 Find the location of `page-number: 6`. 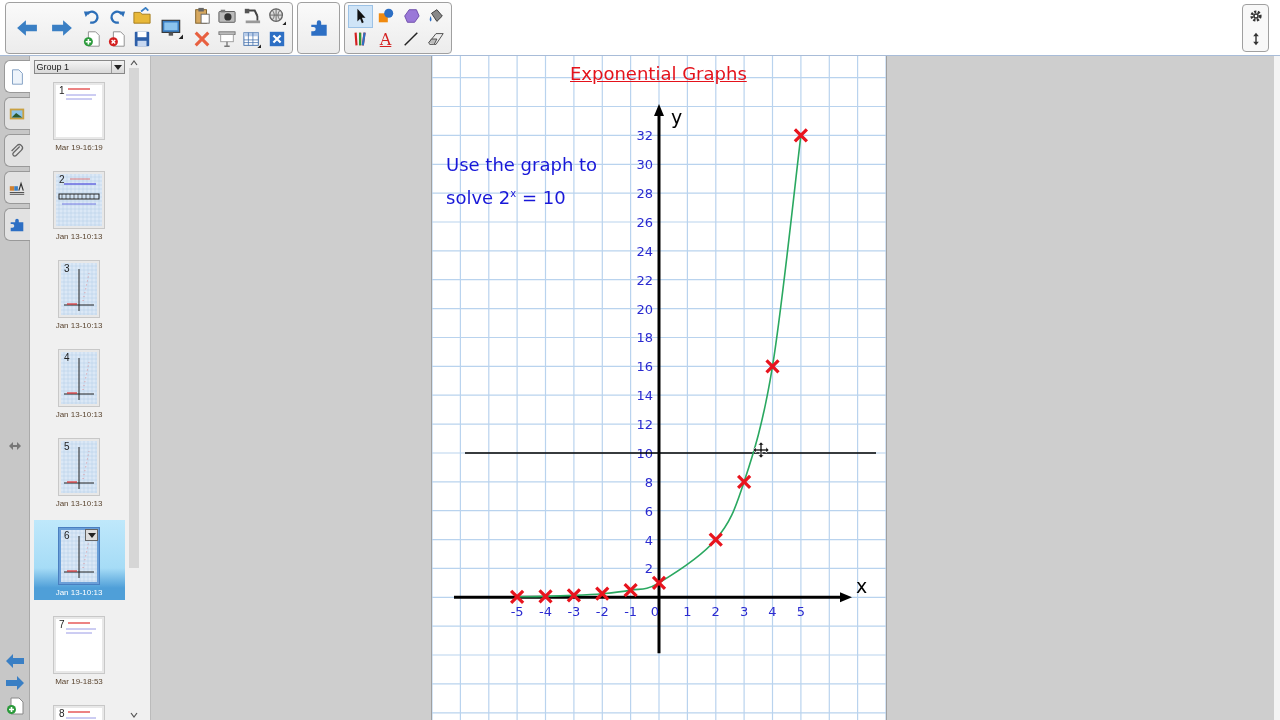

page-number: 6 is located at coordinates (67, 536).